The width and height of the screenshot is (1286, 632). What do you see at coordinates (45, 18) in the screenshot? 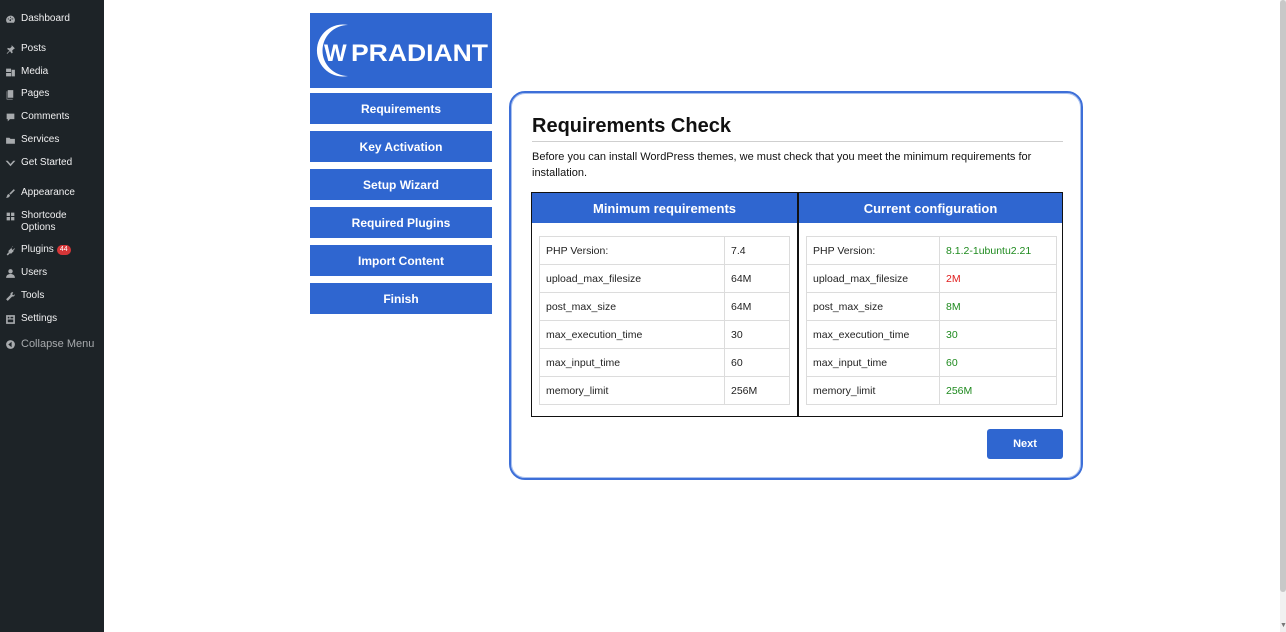
I see `sidebar-item-label: Dashboard` at bounding box center [45, 18].